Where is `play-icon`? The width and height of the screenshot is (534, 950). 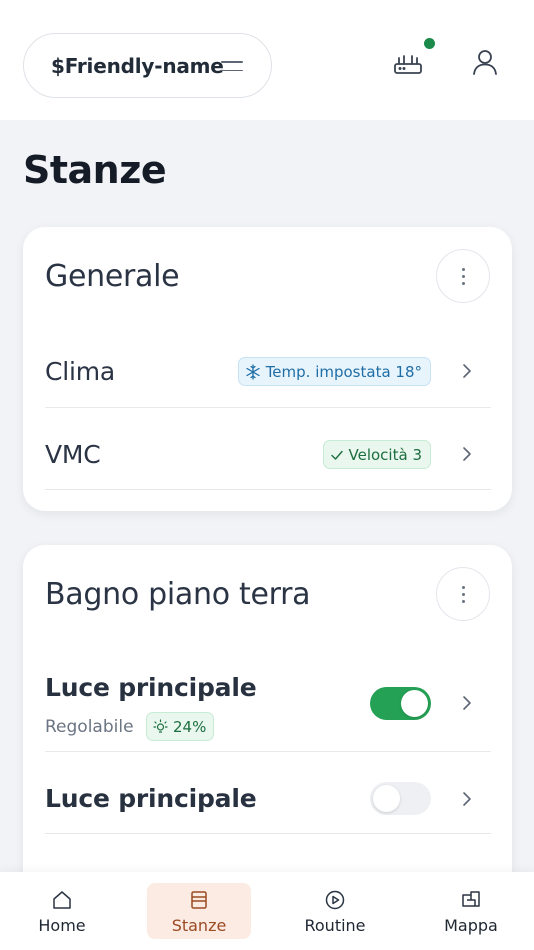
play-icon is located at coordinates (335, 900).